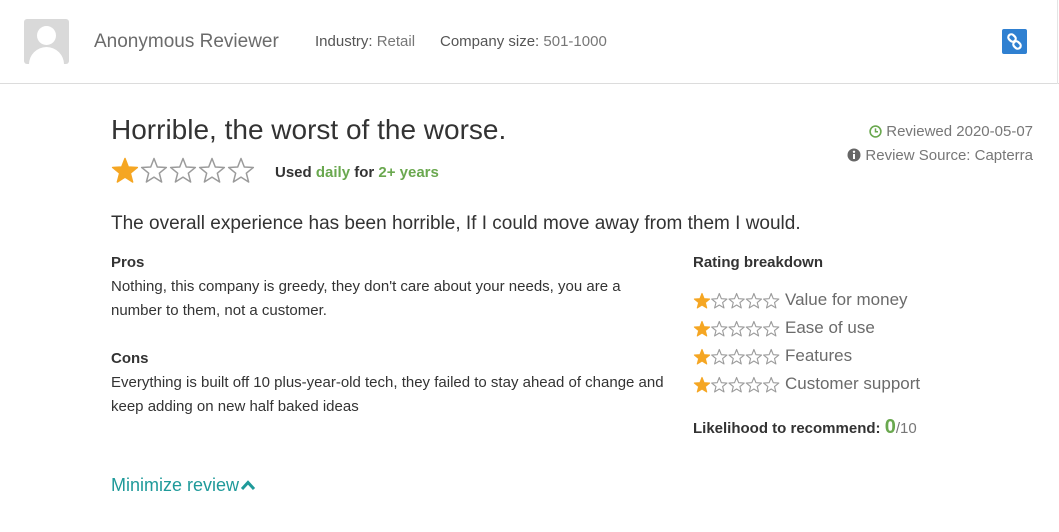 The height and width of the screenshot is (532, 1059). Describe the element at coordinates (309, 129) in the screenshot. I see `review-title: Horrible, the worst of the worse.` at that location.